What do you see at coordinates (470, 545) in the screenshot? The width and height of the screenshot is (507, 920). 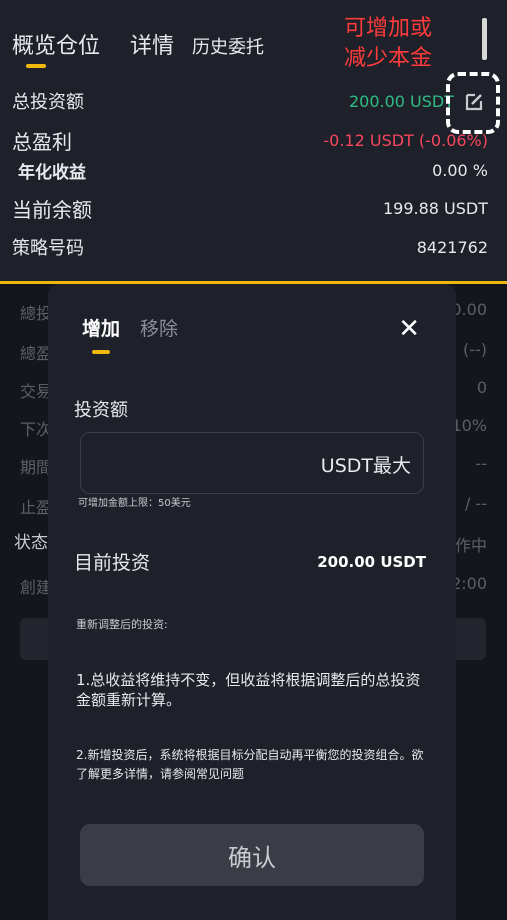 I see `bg-status-value: 作中` at bounding box center [470, 545].